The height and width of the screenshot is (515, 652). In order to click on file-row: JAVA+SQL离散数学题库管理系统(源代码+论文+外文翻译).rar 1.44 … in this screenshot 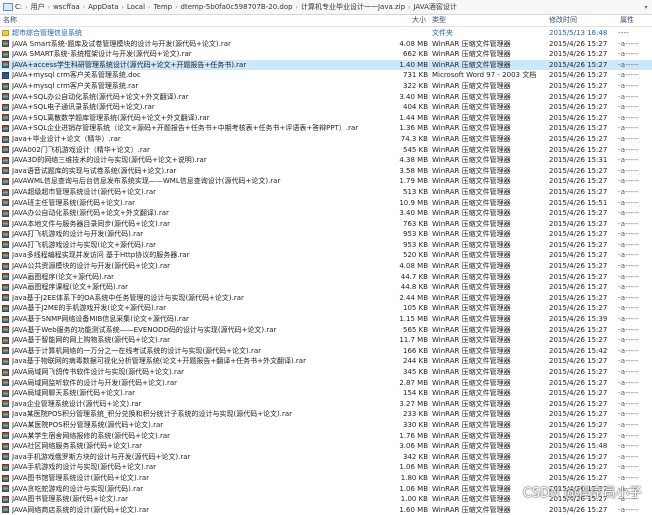, I will do `click(326, 118)`.